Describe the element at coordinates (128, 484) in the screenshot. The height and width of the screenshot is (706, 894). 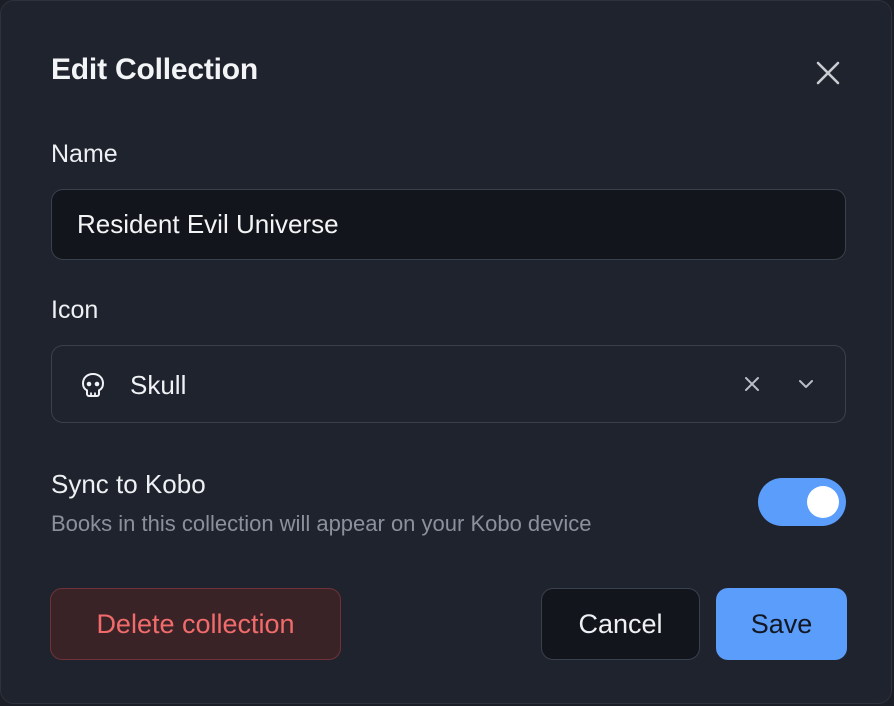
I see `sync-title: Sync to Kobo` at that location.